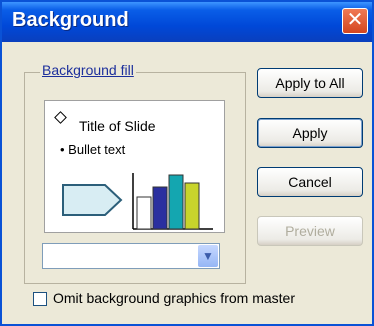 Image resolution: width=374 pixels, height=326 pixels. I want to click on close-button: ✕, so click(355, 21).